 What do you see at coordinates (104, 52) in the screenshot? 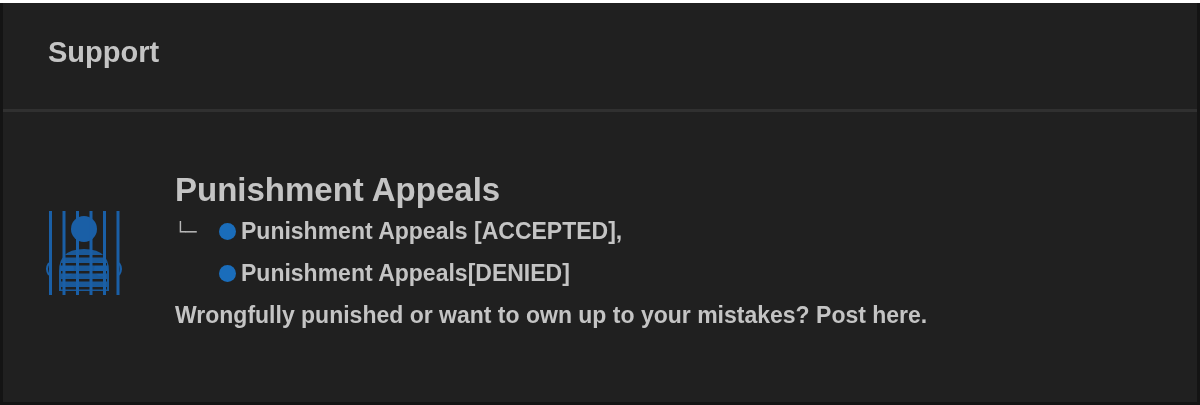
I see `category-title: Support` at bounding box center [104, 52].